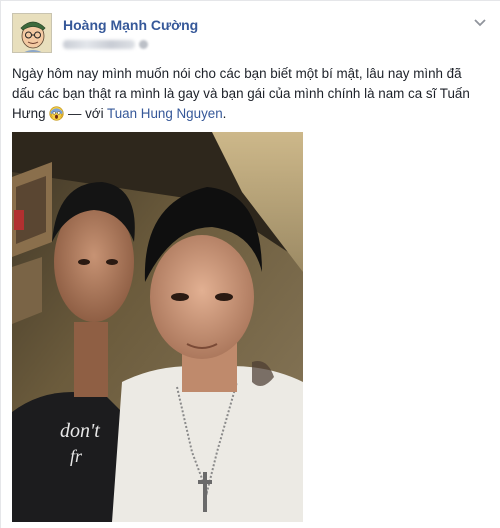  I want to click on with-separator: — với, so click(86, 113).